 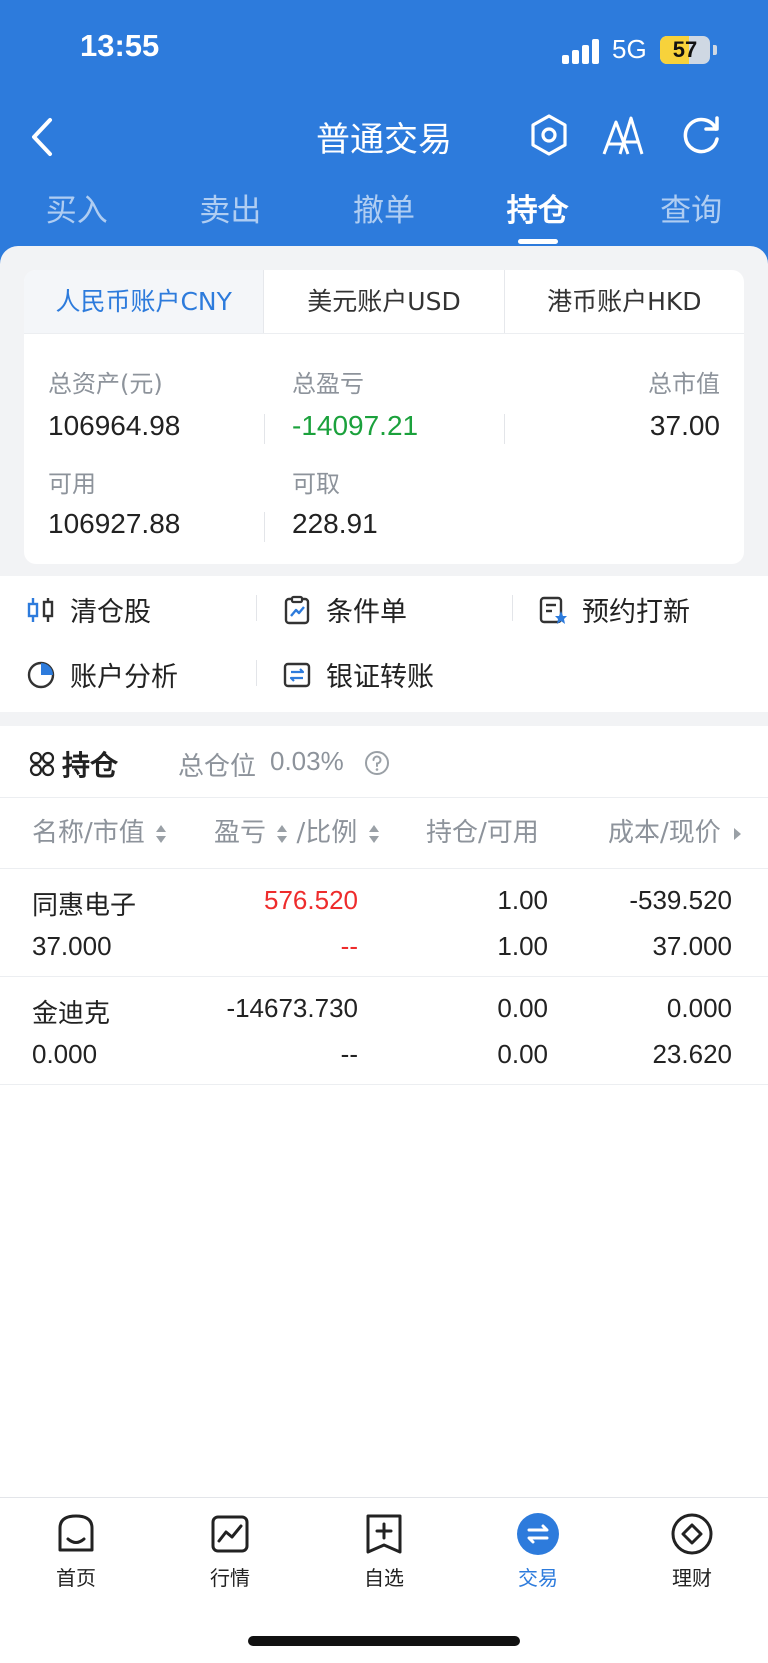 I want to click on available-qty: 0.00, so click(x=522, y=1054).